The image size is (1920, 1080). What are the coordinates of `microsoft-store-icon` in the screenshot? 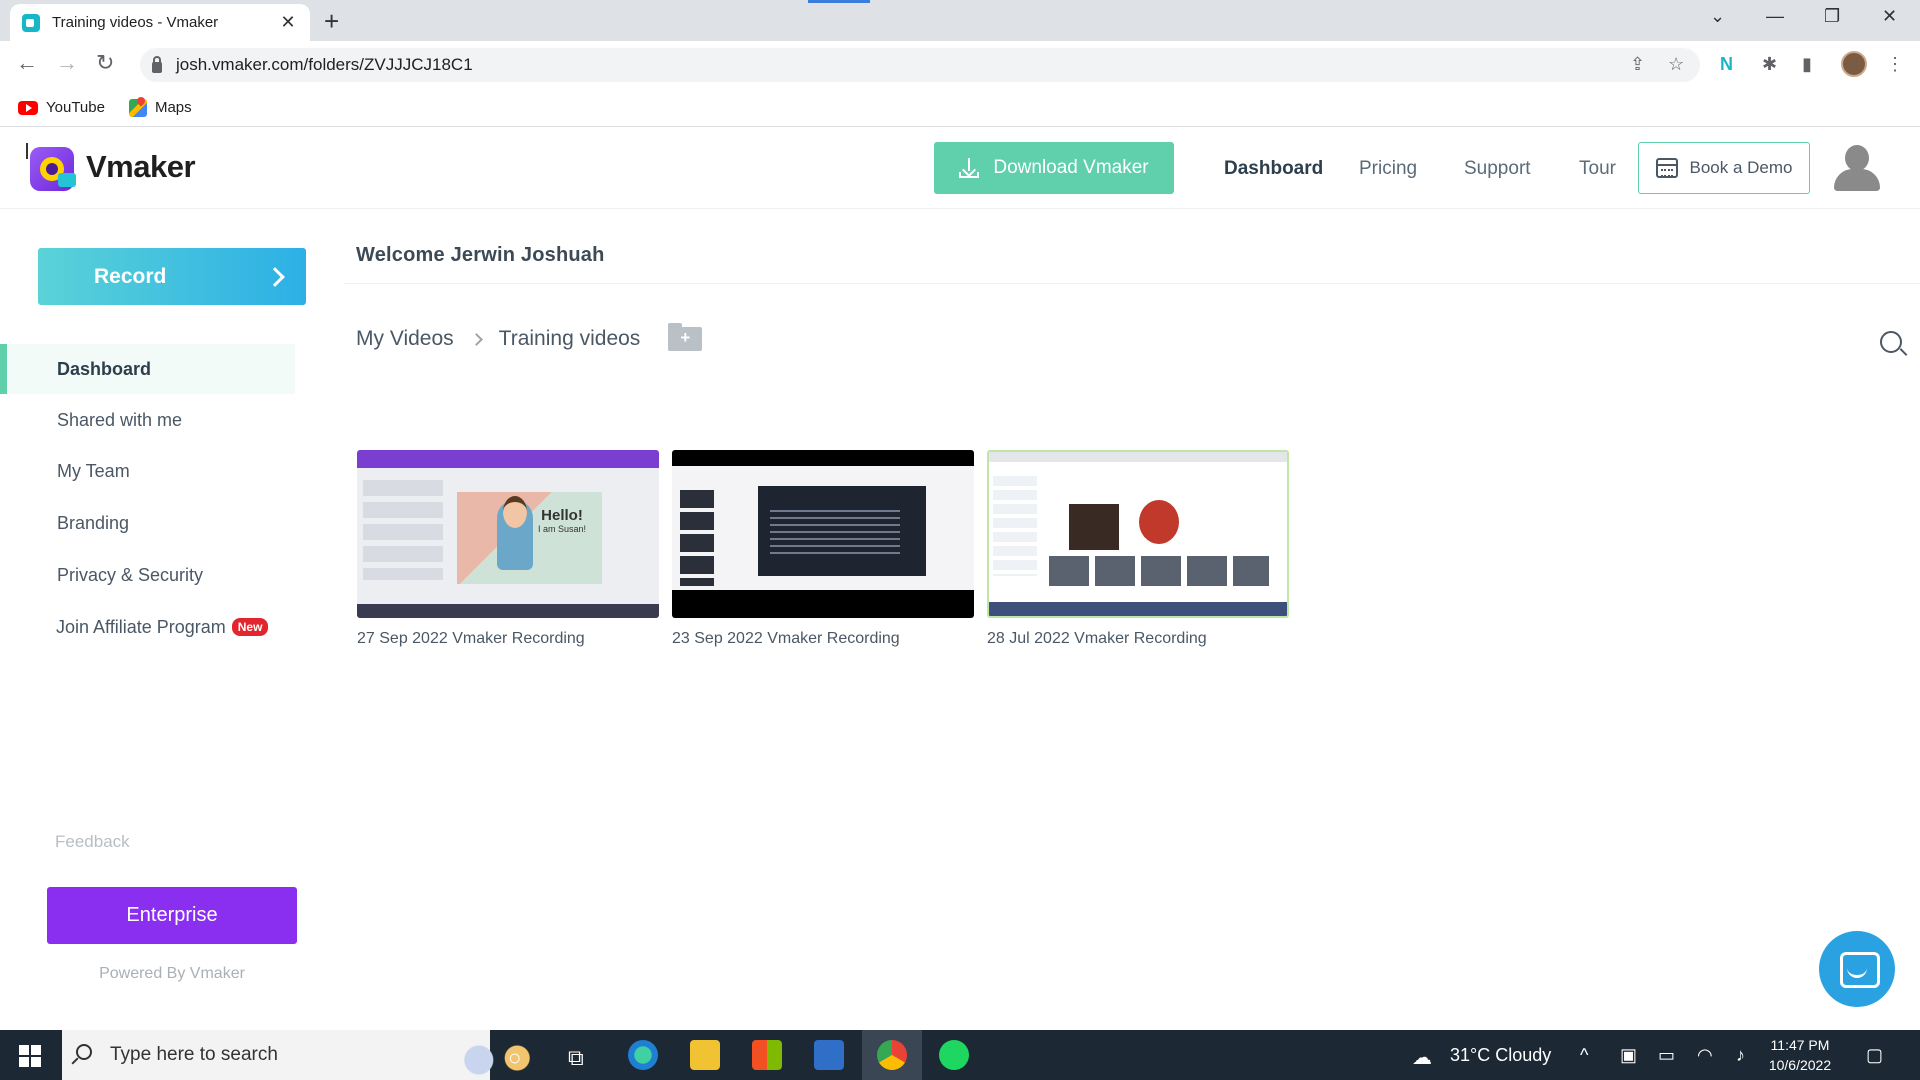 It's located at (767, 1055).